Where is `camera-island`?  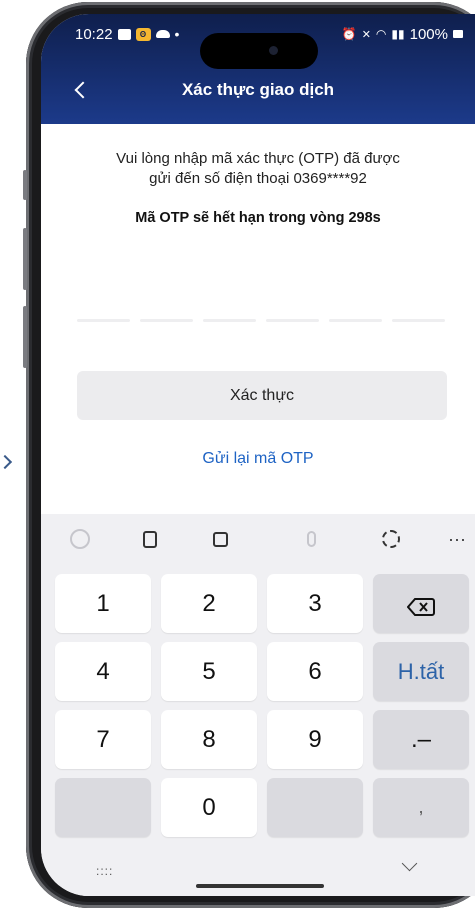
camera-island is located at coordinates (259, 51).